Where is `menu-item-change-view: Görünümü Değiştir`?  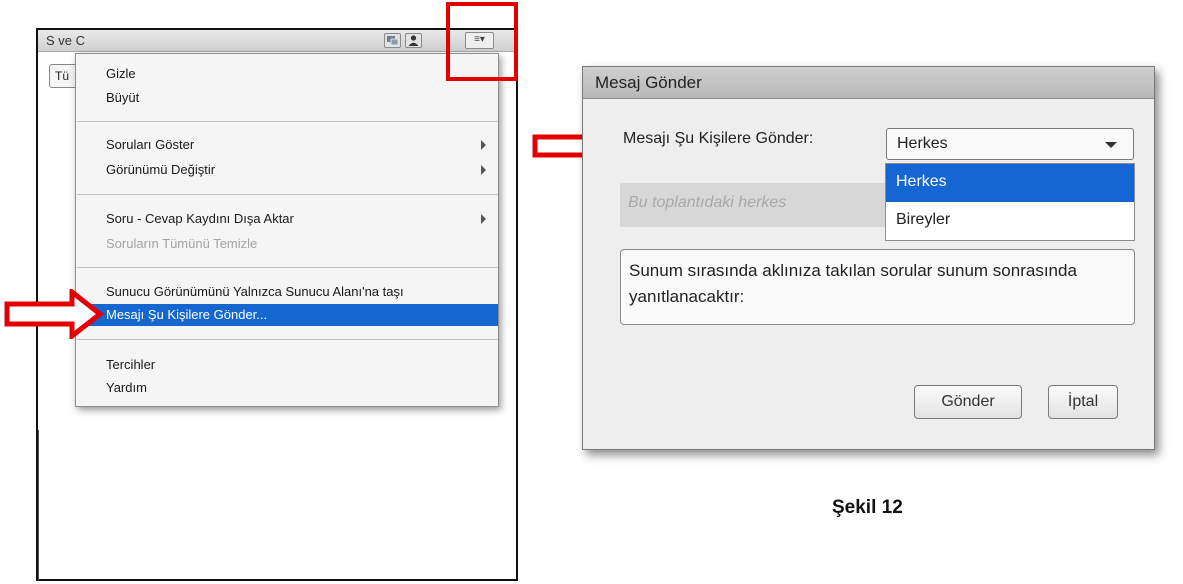
menu-item-change-view: Görünümü Değiştir is located at coordinates (287, 170).